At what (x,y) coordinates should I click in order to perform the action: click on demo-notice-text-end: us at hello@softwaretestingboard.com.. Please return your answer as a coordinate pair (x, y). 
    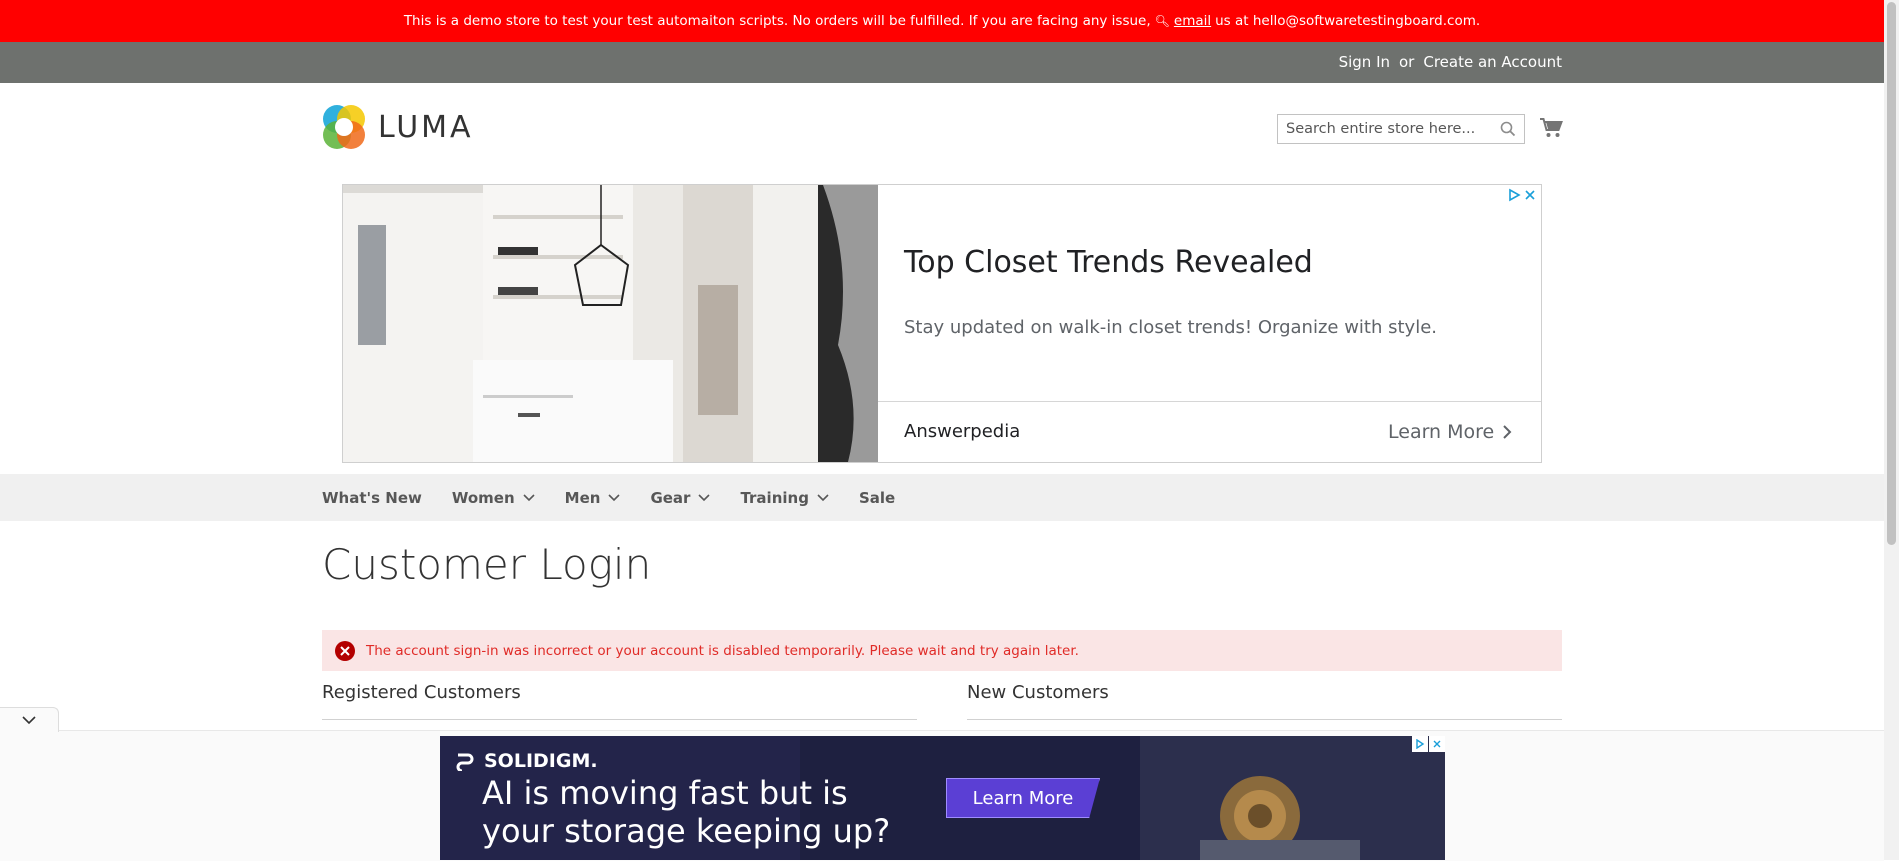
    Looking at the image, I should click on (1348, 21).